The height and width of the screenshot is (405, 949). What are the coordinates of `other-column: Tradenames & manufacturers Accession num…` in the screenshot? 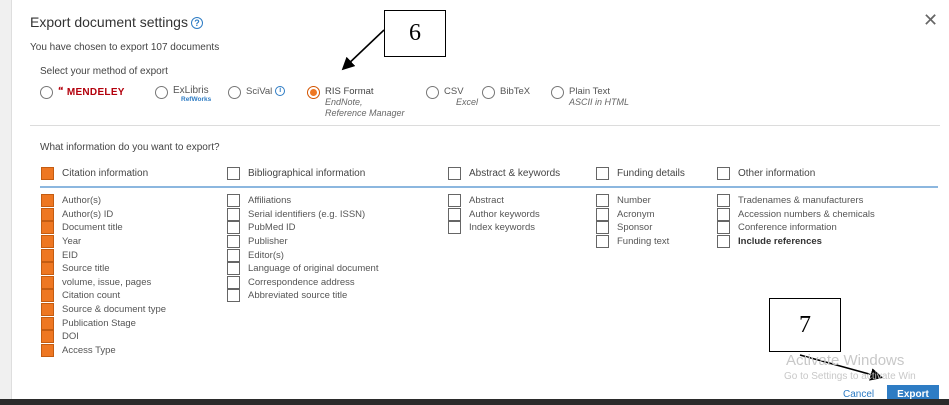 It's located at (796, 221).